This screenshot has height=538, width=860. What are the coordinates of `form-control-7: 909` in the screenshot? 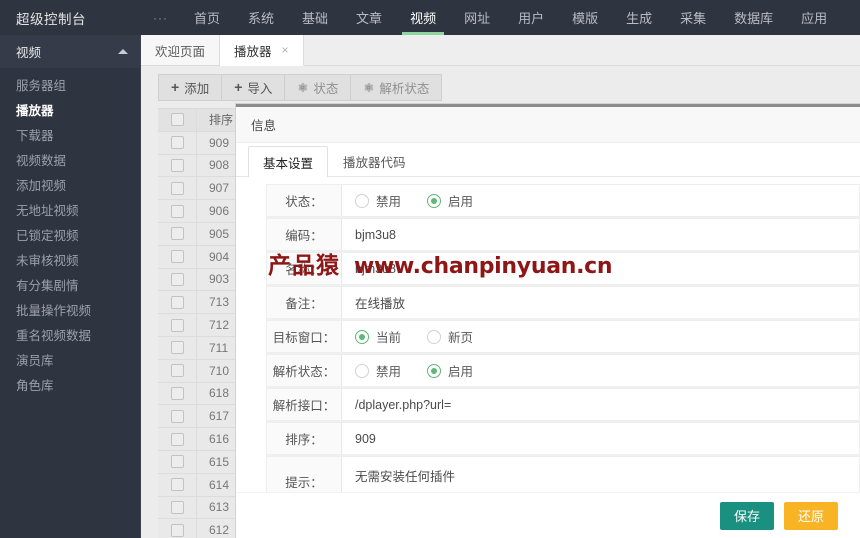 It's located at (600, 438).